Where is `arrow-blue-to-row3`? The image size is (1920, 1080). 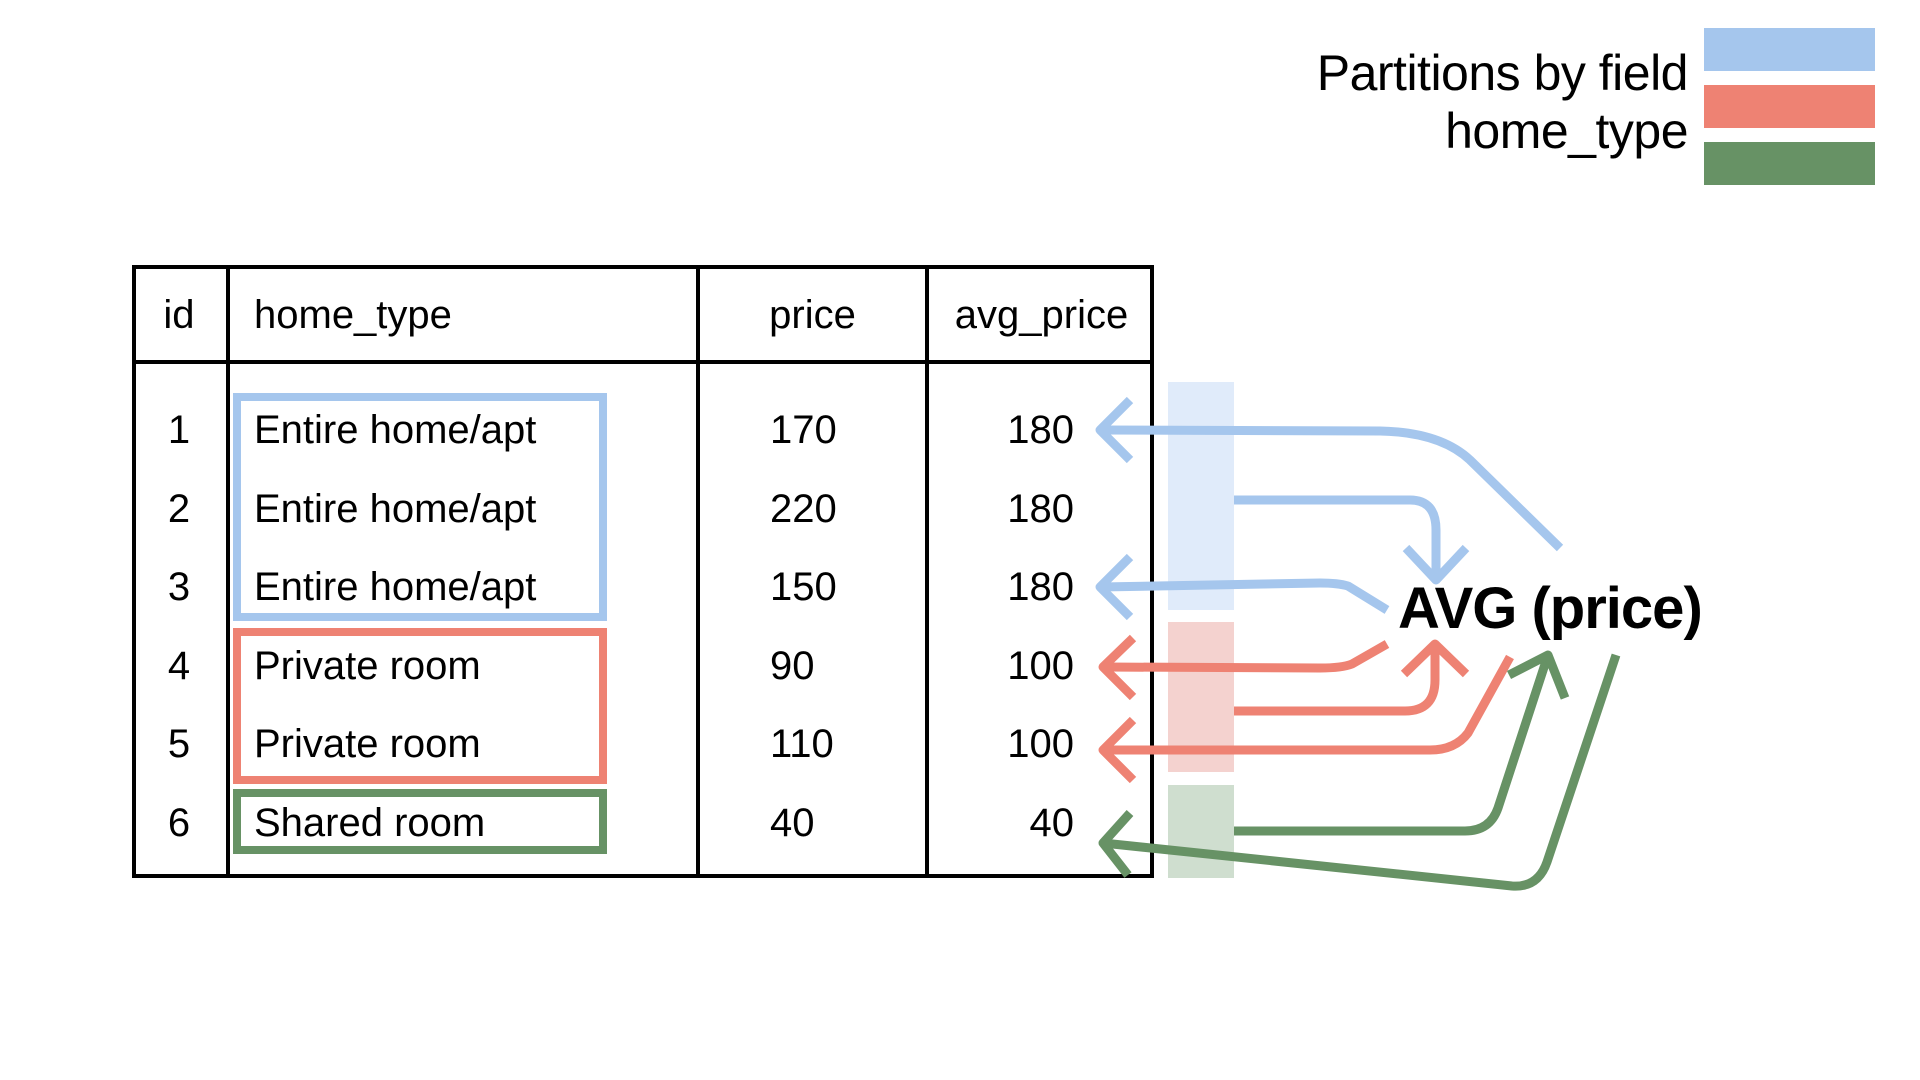 arrow-blue-to-row3 is located at coordinates (1244, 596).